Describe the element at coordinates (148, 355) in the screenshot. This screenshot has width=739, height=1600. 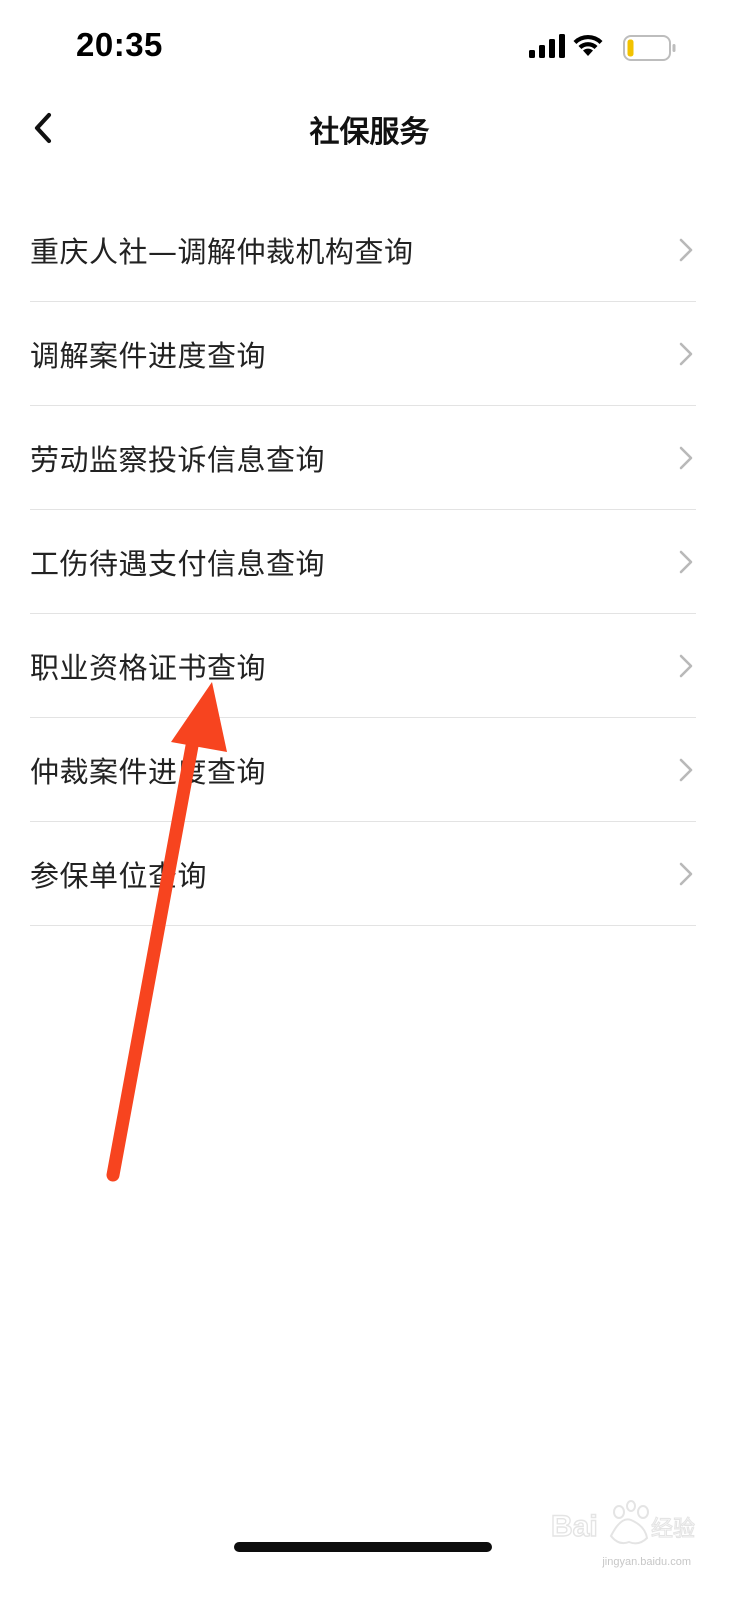
I see `menu-item-label: 调解案件进度查询` at that location.